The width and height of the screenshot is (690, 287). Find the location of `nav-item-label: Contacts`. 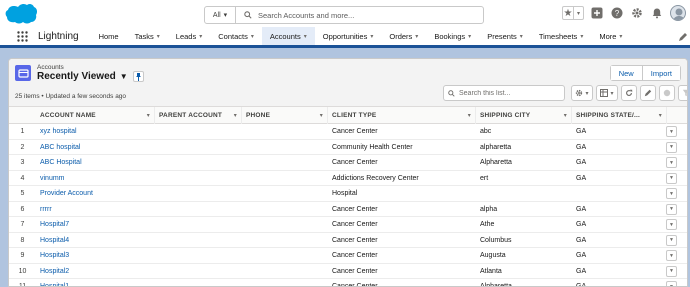

nav-item-label: Contacts is located at coordinates (233, 36).